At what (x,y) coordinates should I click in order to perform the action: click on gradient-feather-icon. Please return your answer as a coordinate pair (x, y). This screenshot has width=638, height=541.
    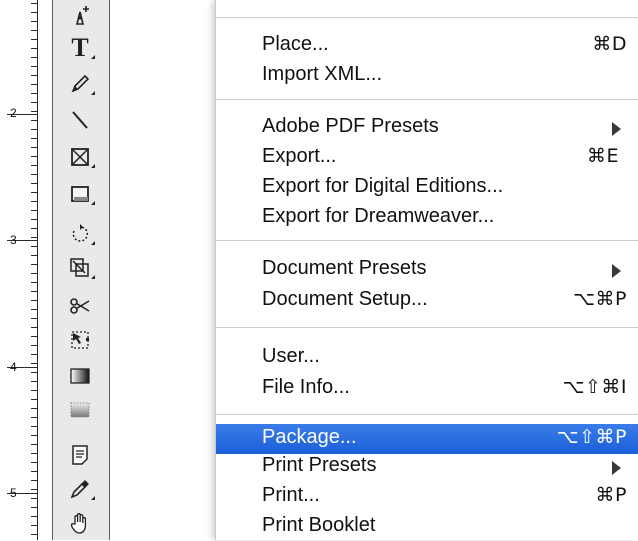
    Looking at the image, I should click on (80, 410).